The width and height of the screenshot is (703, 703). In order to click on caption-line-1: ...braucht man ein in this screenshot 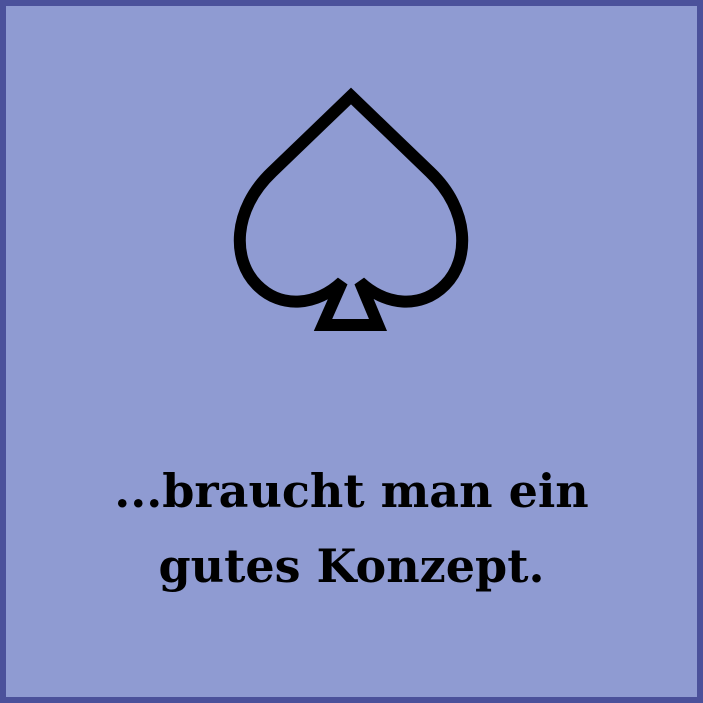, I will do `click(351, 491)`.